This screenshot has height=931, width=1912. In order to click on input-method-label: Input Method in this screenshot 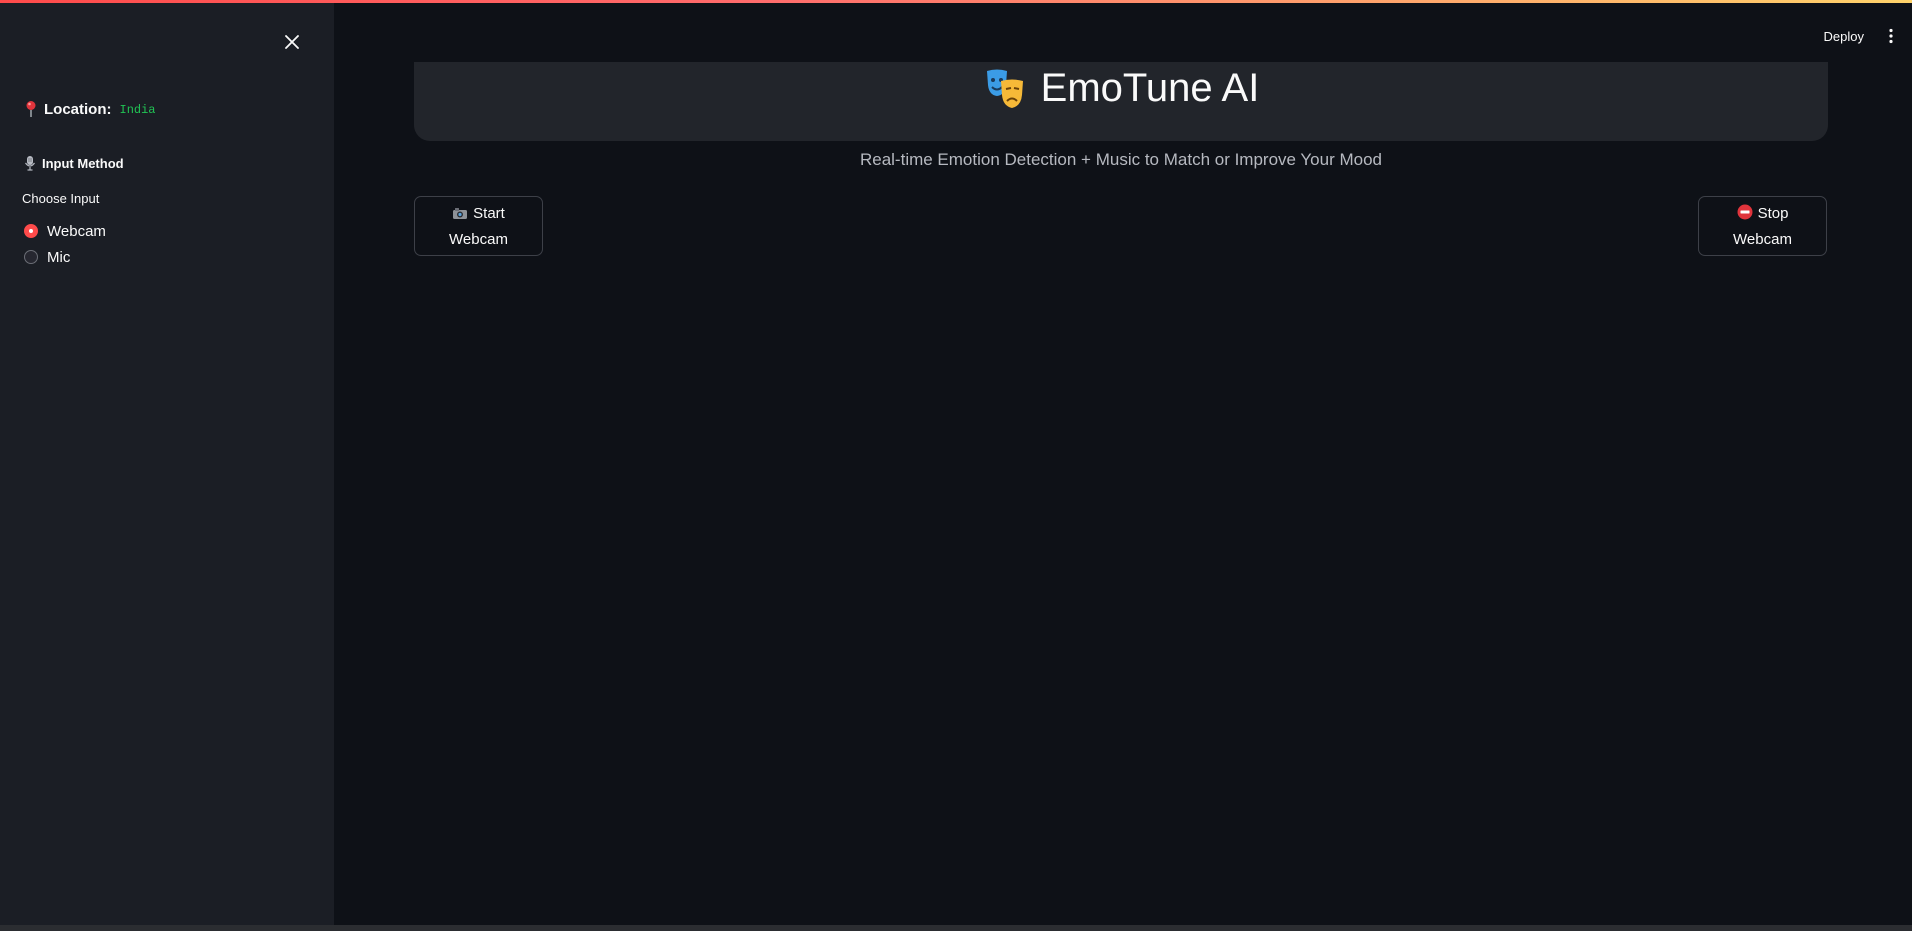, I will do `click(83, 163)`.